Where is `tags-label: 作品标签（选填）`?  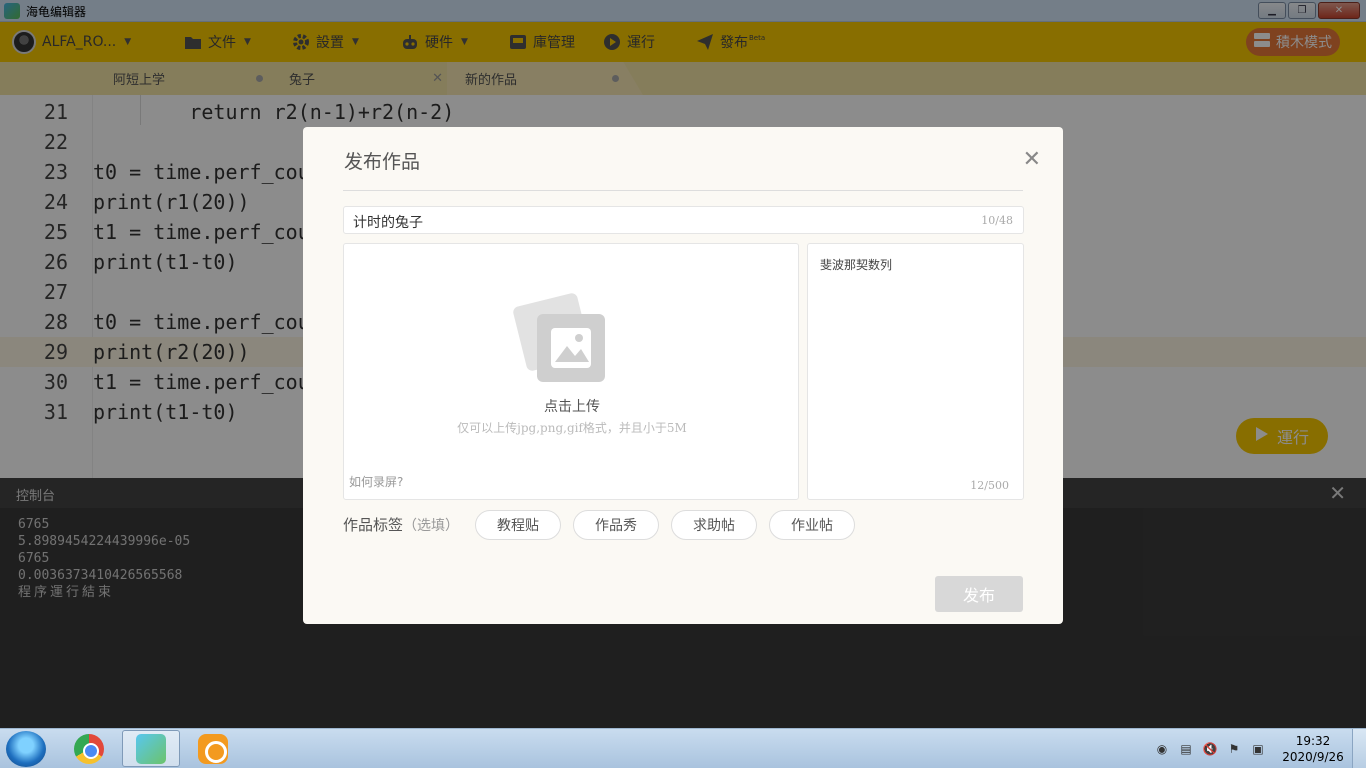 tags-label: 作品标签（选填） is located at coordinates (401, 524).